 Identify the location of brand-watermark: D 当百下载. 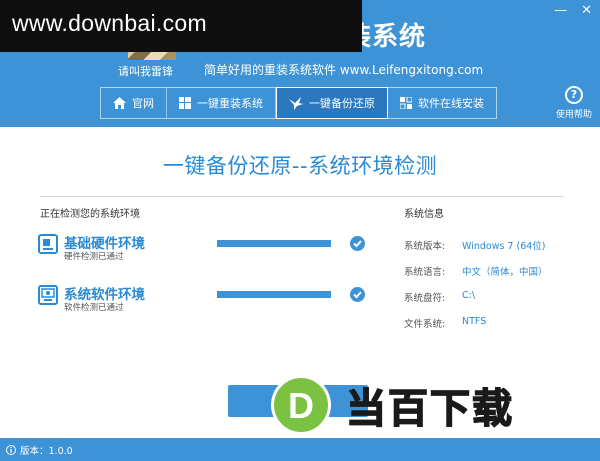
(413, 405).